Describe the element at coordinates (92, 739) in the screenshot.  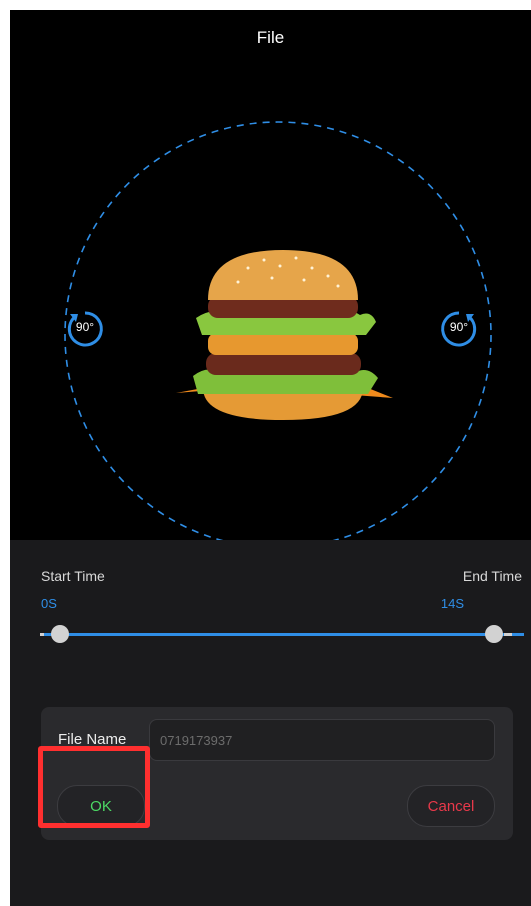
I see `file-name-label: File Name` at that location.